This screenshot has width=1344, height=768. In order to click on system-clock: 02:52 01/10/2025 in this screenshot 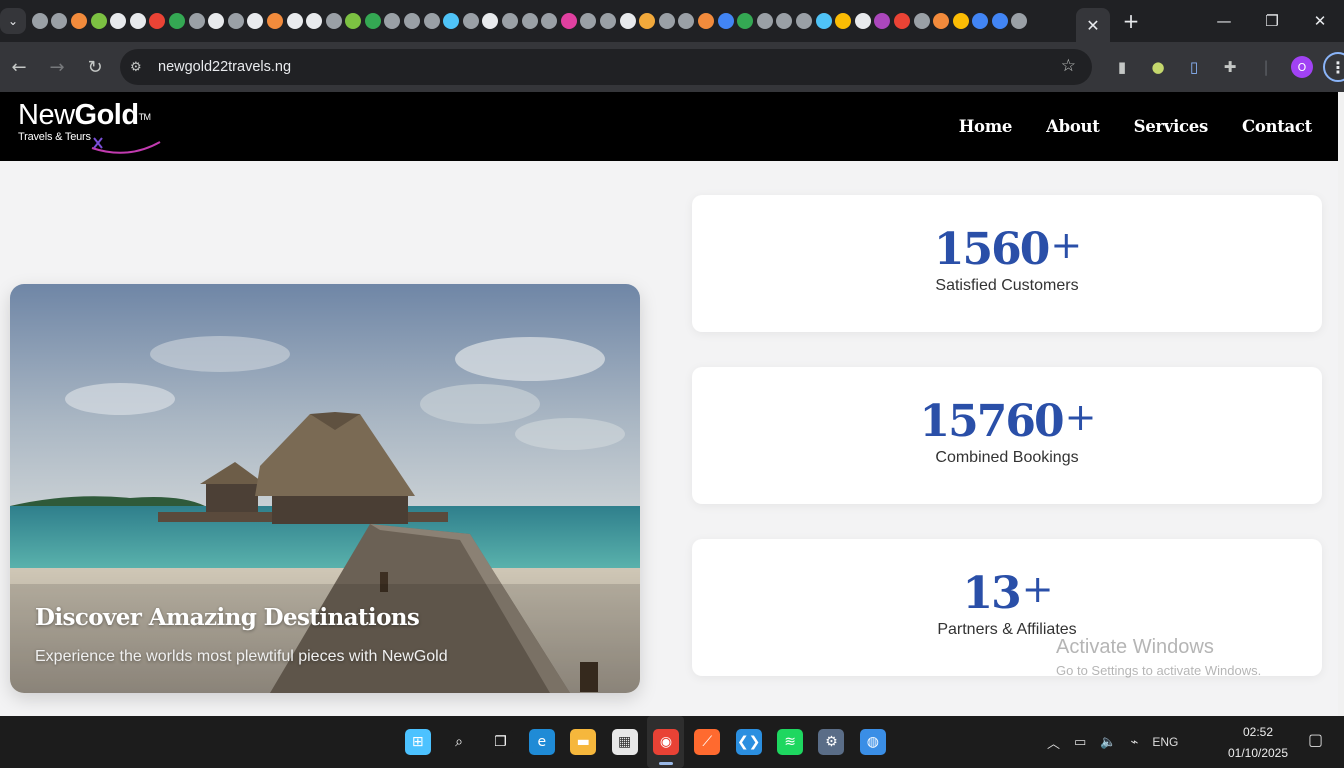, I will do `click(1258, 743)`.